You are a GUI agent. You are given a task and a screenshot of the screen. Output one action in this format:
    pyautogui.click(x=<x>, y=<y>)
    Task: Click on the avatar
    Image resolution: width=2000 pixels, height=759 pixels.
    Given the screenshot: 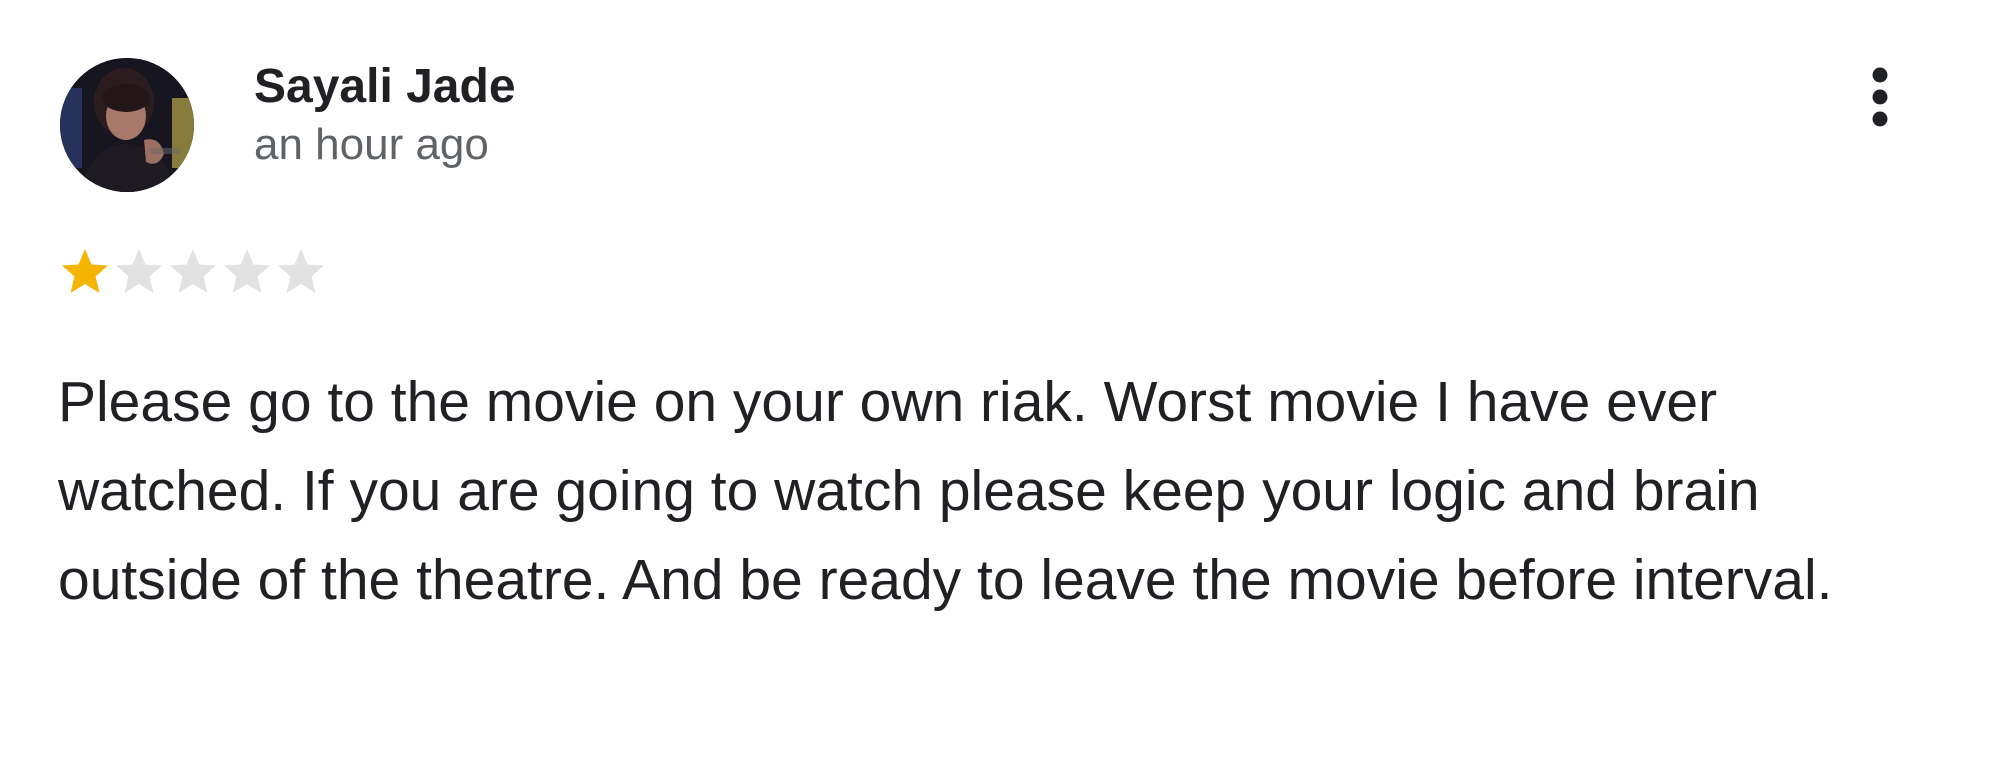 What is the action you would take?
    pyautogui.click(x=127, y=125)
    